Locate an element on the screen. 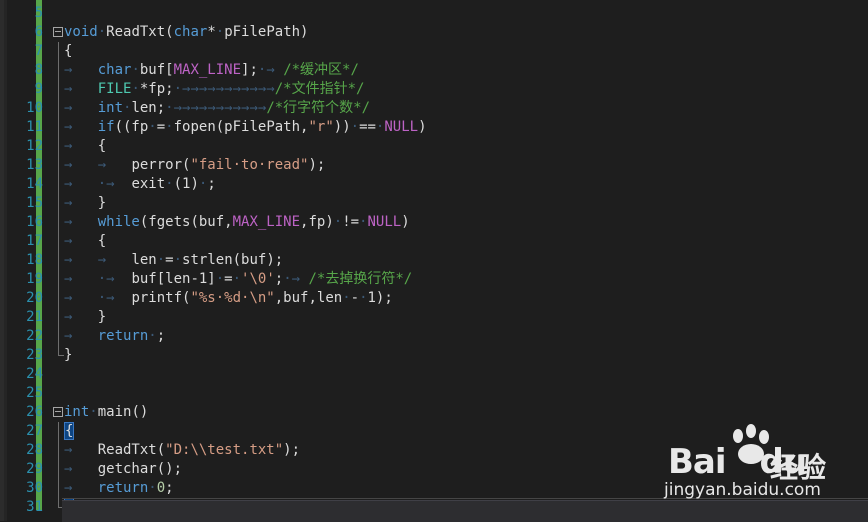 This screenshot has width=868, height=522. code-text: void·ReadTxt(char*·pFilePath) is located at coordinates (186, 32).